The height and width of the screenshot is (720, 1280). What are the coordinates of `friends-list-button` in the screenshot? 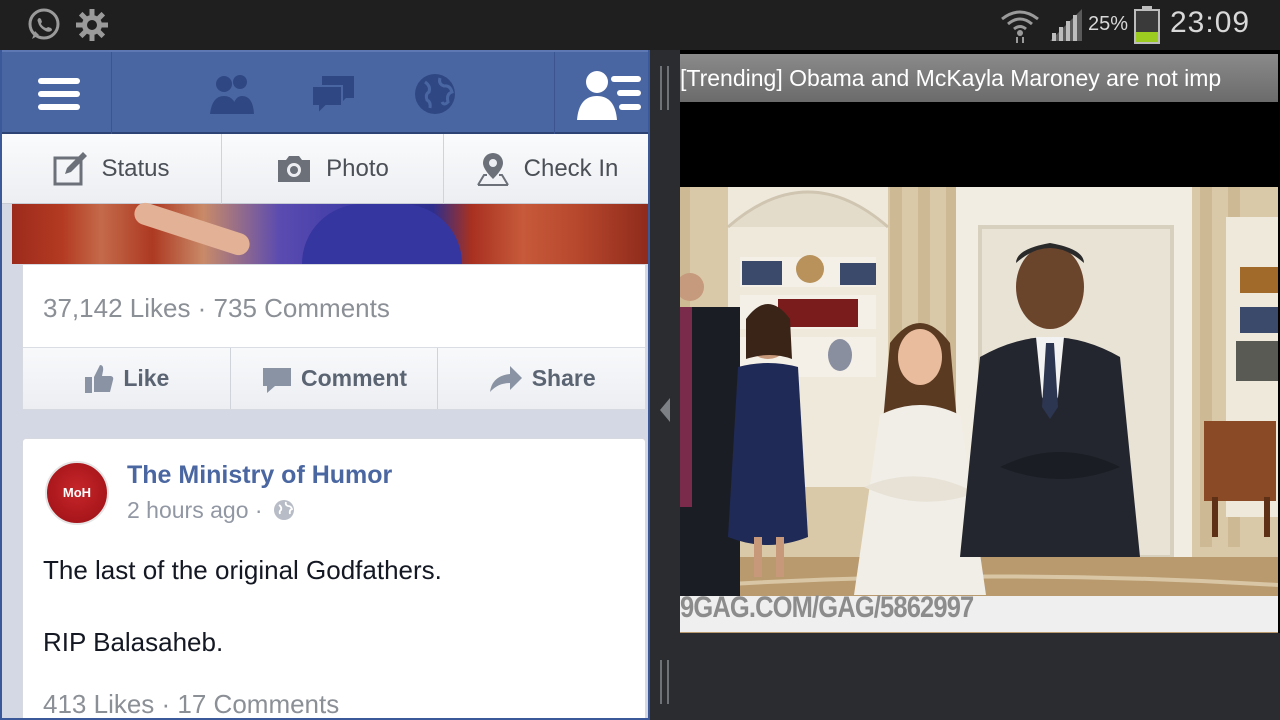 It's located at (601, 93).